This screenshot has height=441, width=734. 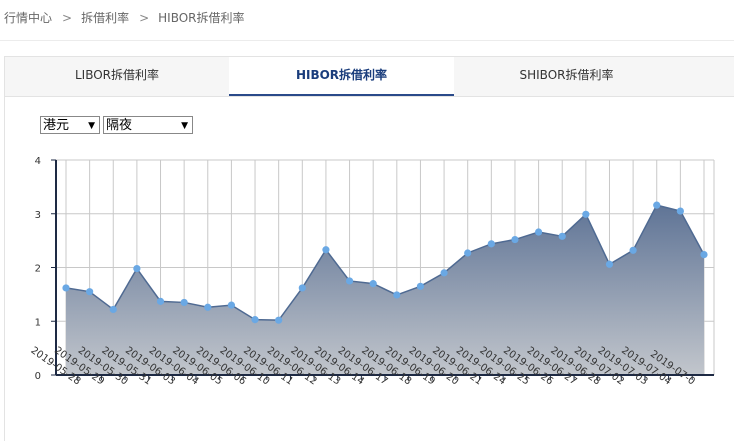 I want to click on breadcrumb-market-center: 行情中心, so click(x=28, y=17).